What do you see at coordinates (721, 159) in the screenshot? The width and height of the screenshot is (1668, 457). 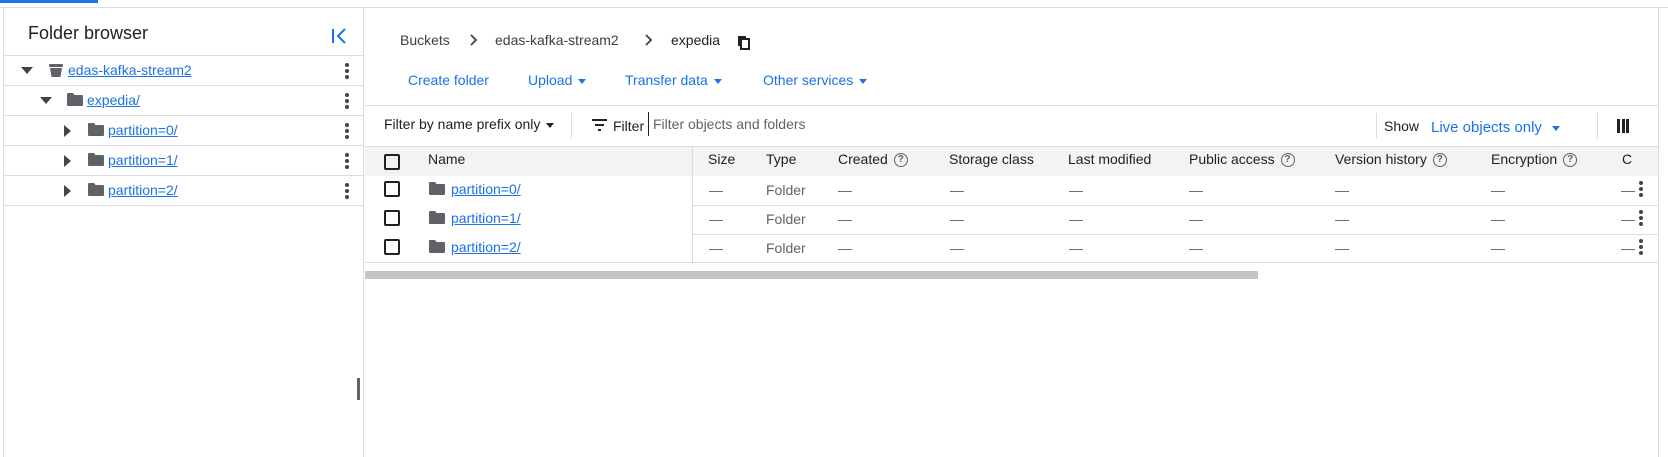 I see `col-header-size: Size` at bounding box center [721, 159].